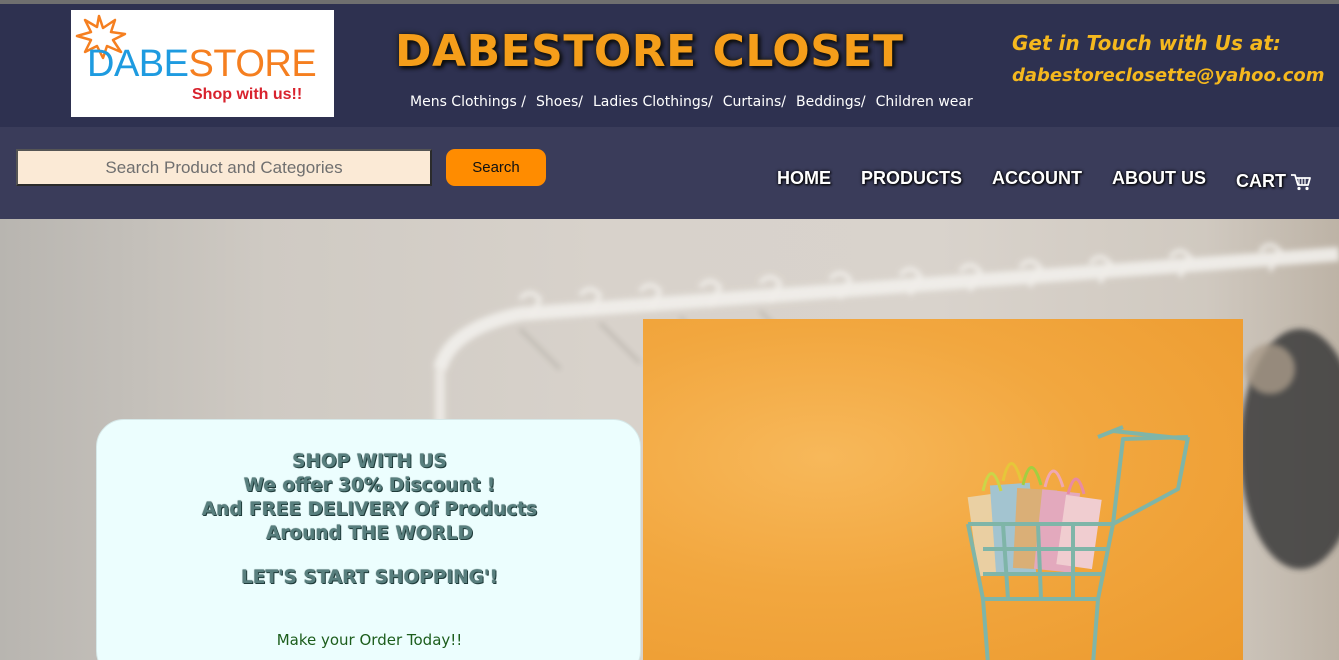  What do you see at coordinates (468, 102) in the screenshot?
I see `category-link-mens: Mens Clothings /` at bounding box center [468, 102].